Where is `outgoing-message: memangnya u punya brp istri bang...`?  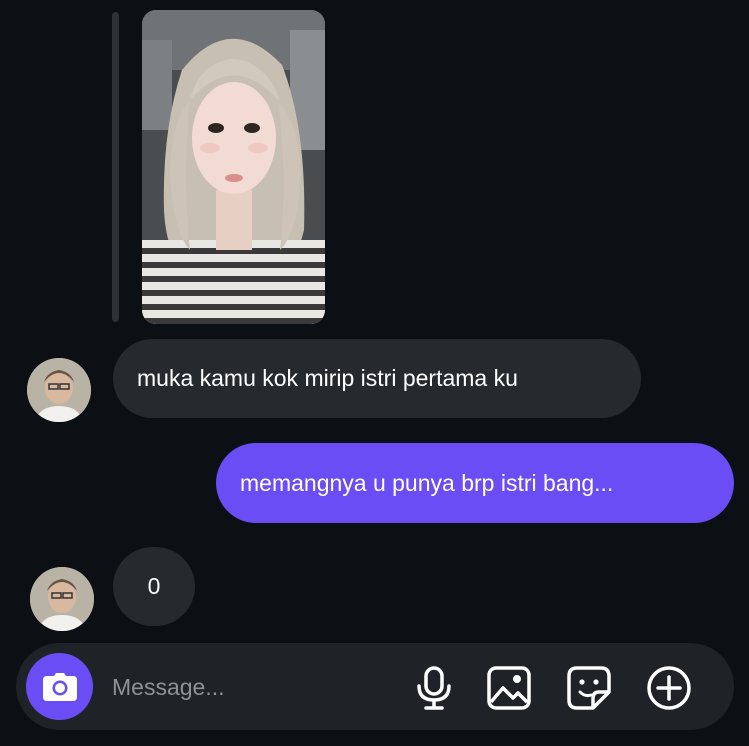 outgoing-message: memangnya u punya brp istri bang... is located at coordinates (475, 483).